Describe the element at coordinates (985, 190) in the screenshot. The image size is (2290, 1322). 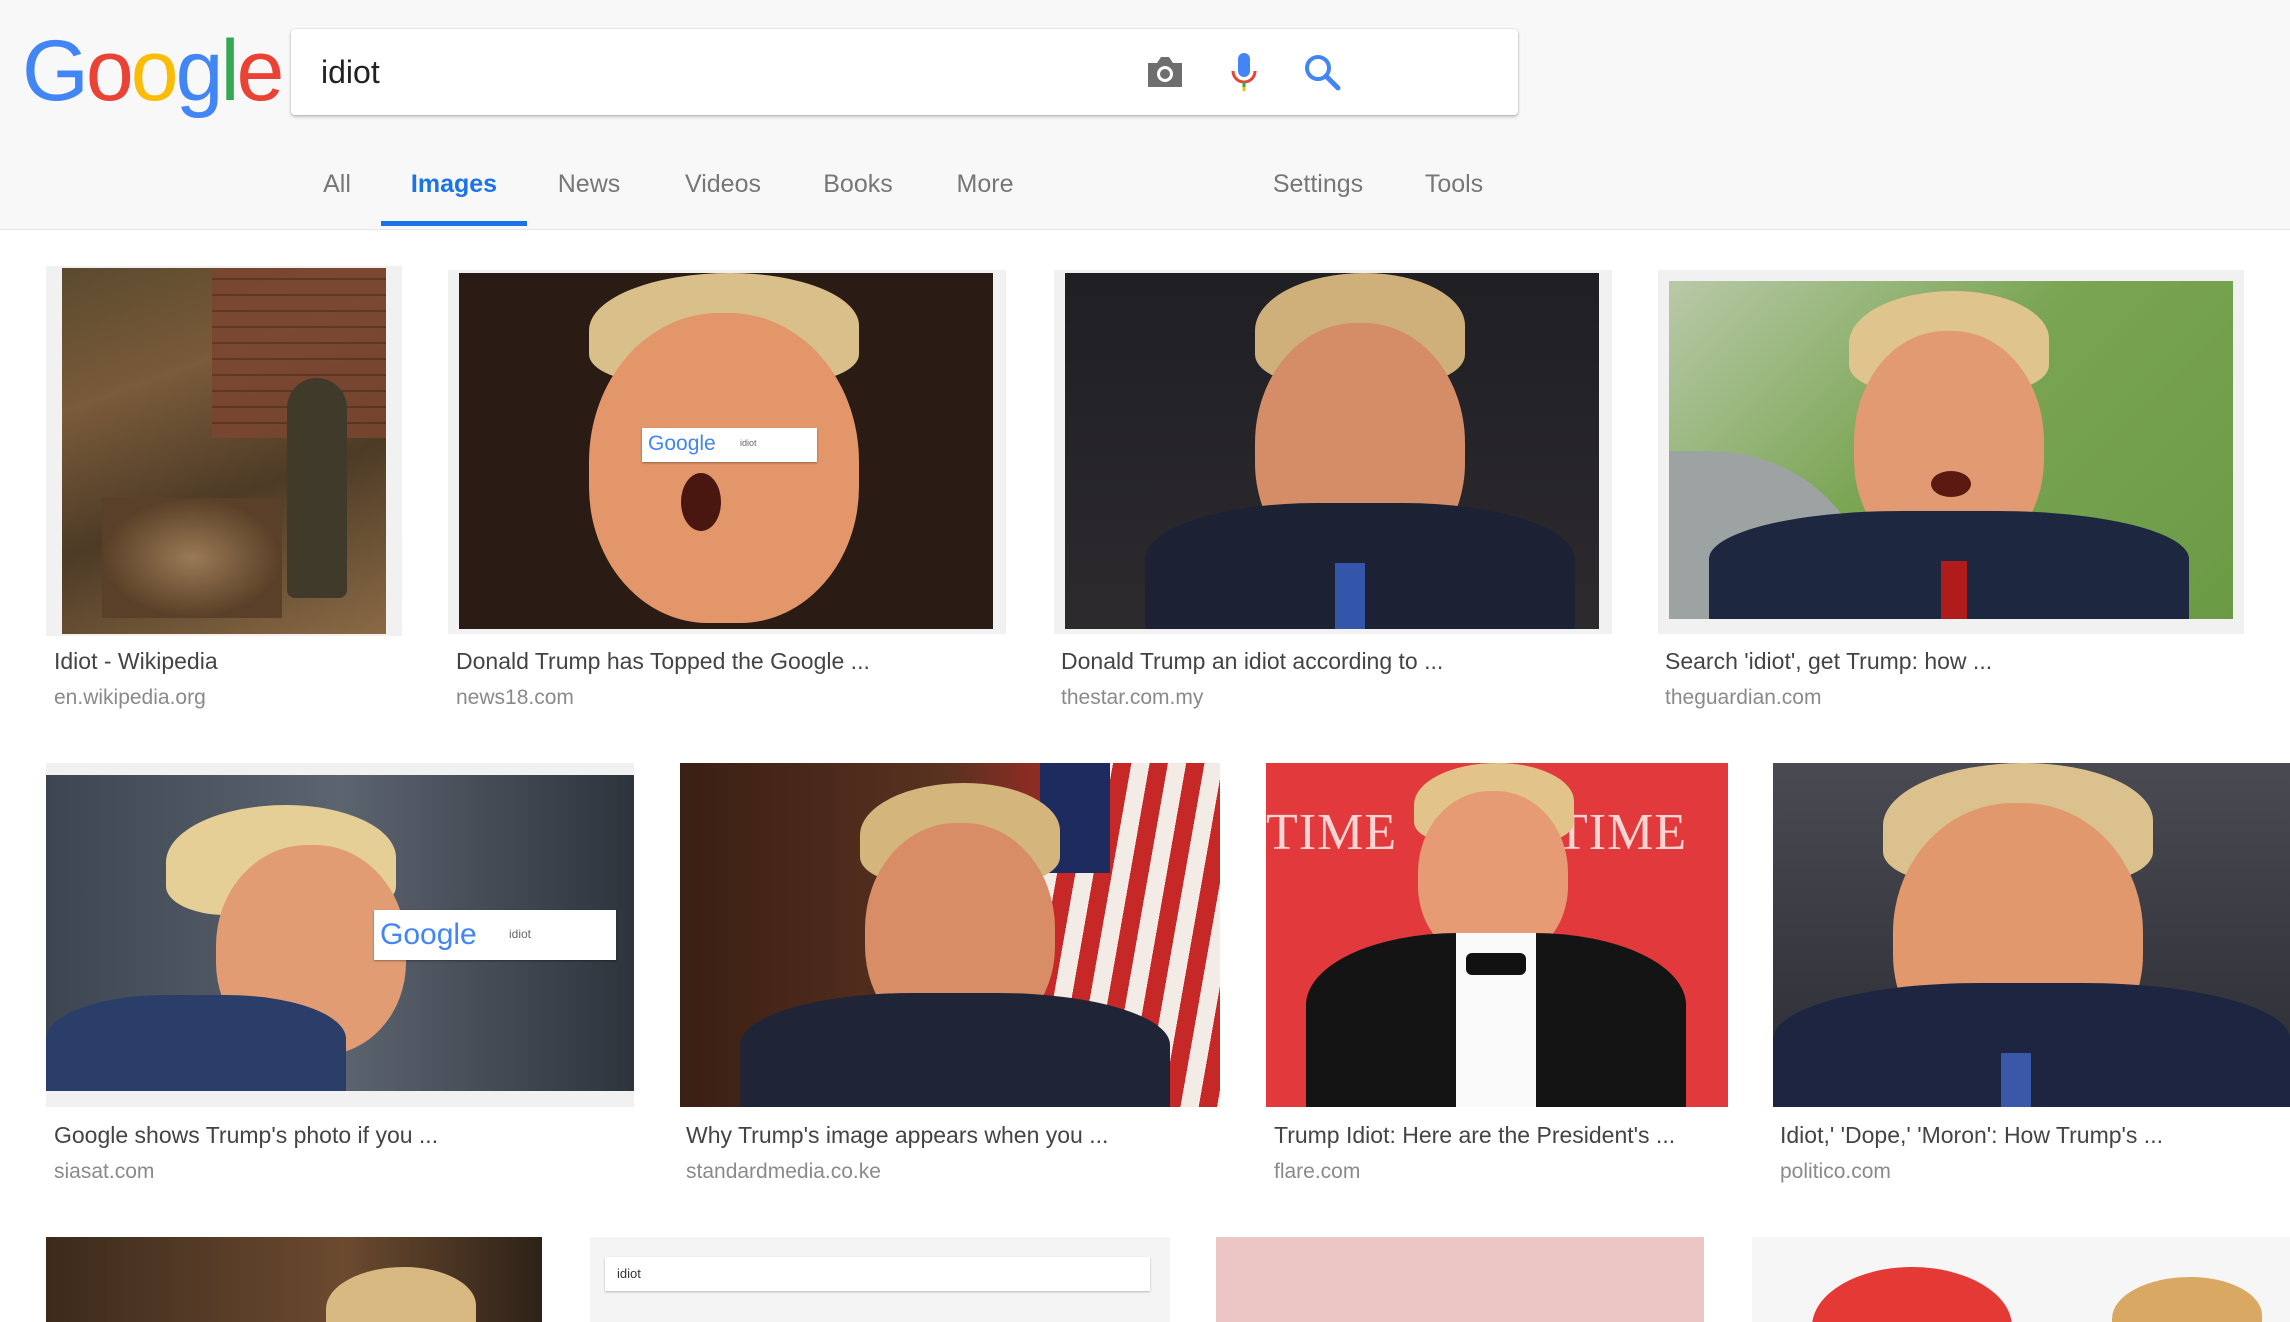
I see `tab-more: More` at that location.